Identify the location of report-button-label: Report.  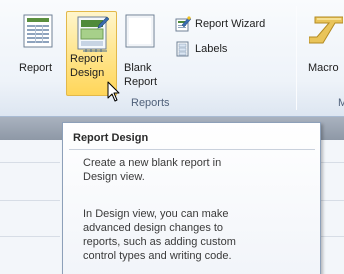
(36, 68).